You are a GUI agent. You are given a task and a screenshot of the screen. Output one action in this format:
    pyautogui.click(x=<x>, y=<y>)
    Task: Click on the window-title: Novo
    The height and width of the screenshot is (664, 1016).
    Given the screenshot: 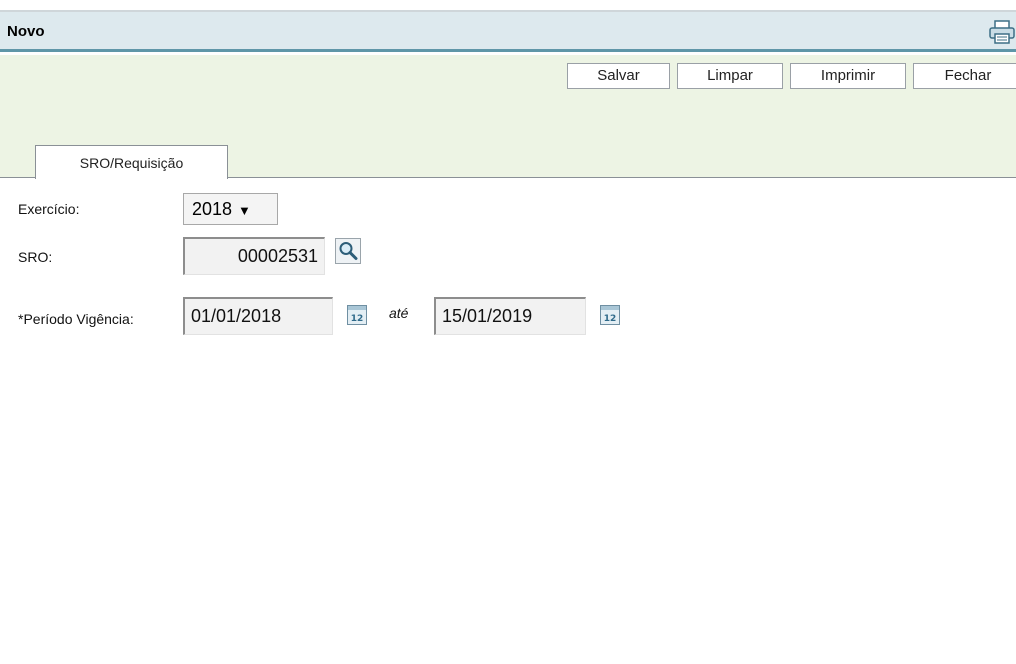 What is the action you would take?
    pyautogui.click(x=26, y=31)
    